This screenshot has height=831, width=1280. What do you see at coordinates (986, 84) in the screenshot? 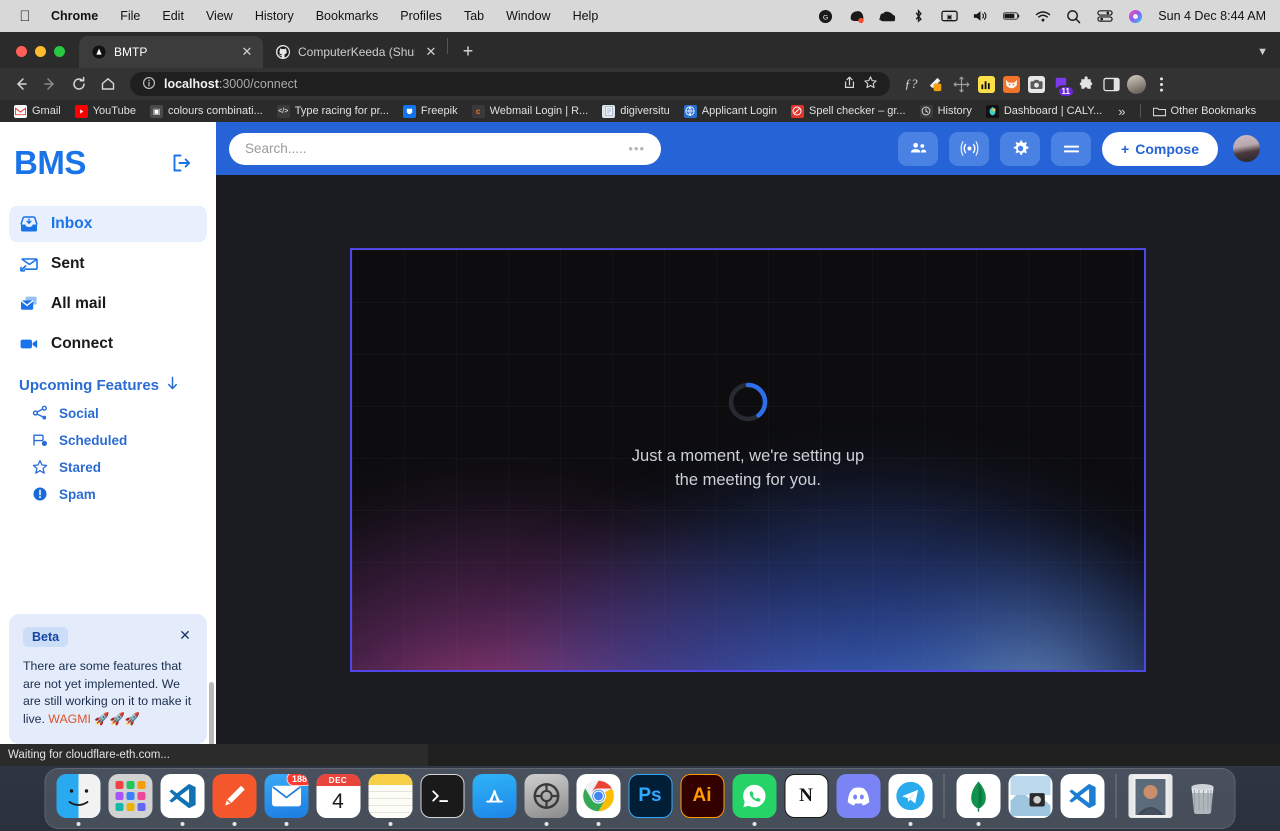
I see `chart-yellow-icon` at bounding box center [986, 84].